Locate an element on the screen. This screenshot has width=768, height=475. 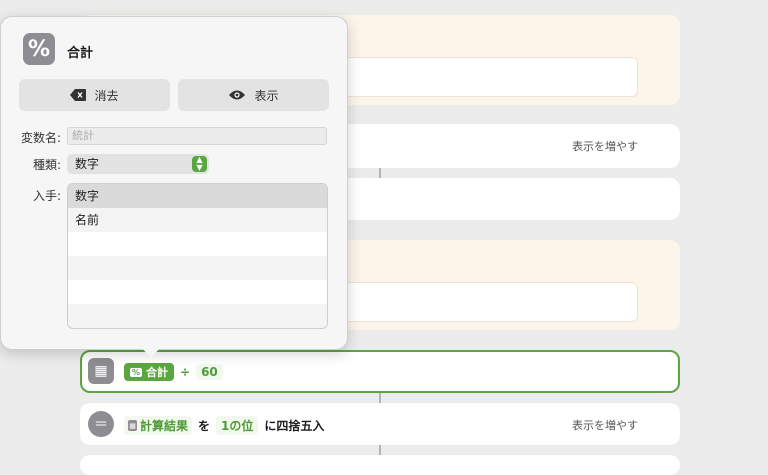
variable-name-label: 変数名: is located at coordinates (40, 138).